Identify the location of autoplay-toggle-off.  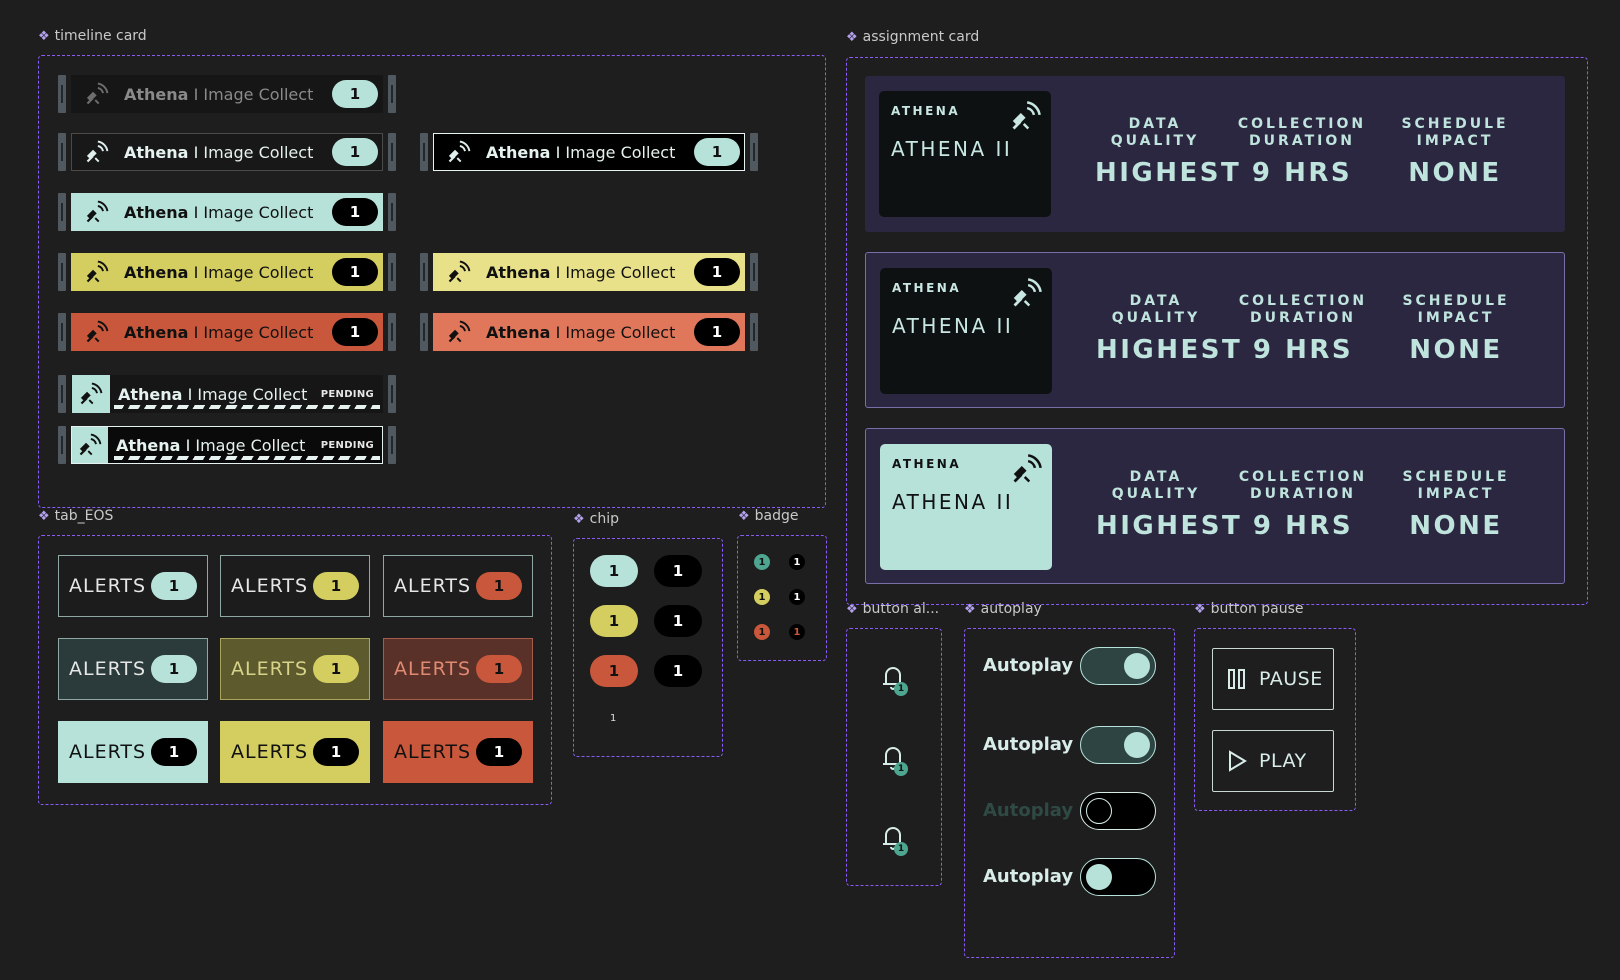
(1118, 877).